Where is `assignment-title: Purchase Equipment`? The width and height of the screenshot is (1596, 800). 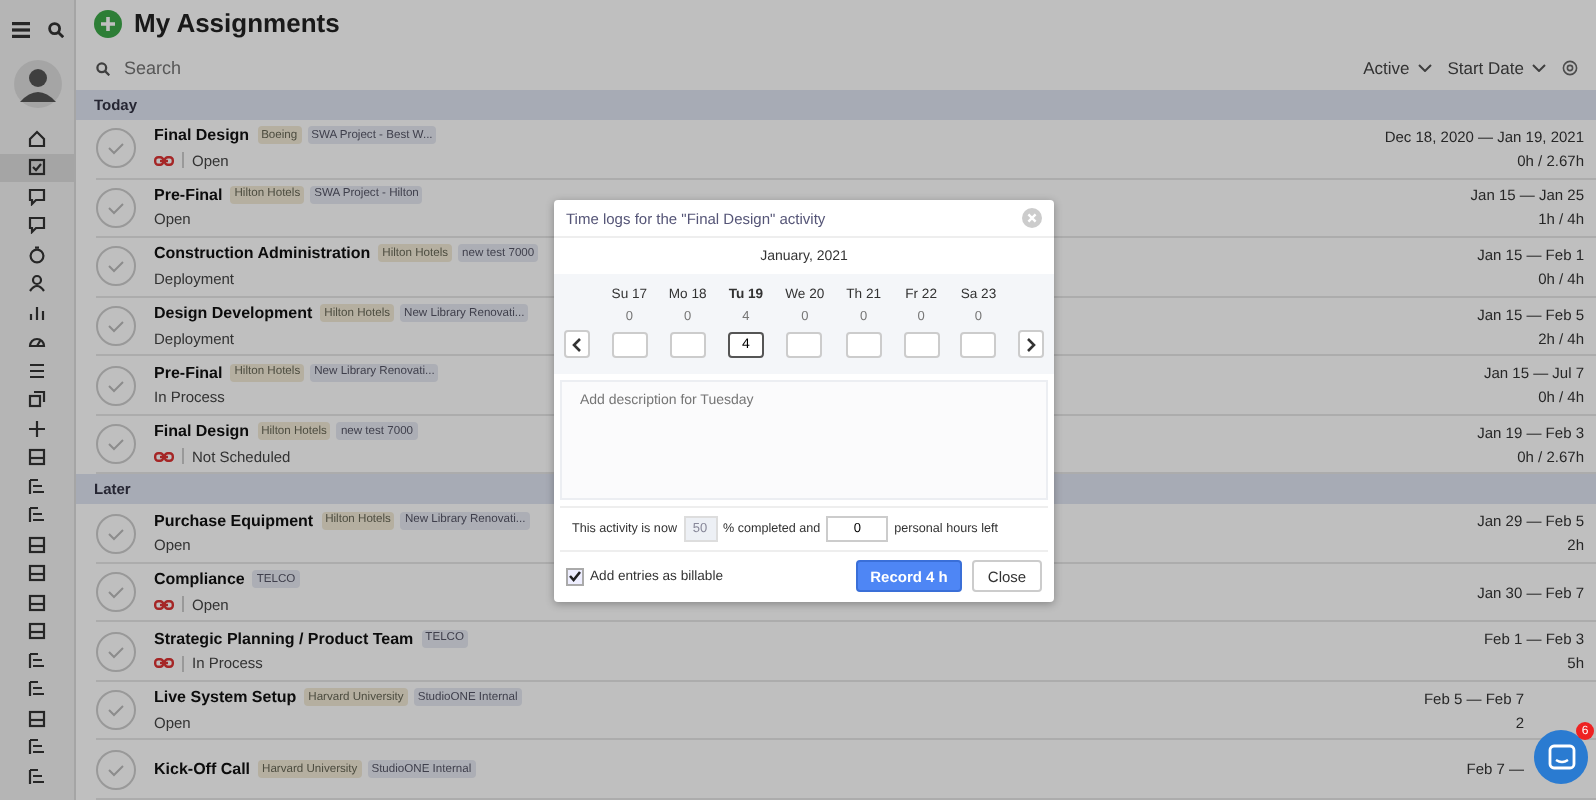 assignment-title: Purchase Equipment is located at coordinates (234, 520).